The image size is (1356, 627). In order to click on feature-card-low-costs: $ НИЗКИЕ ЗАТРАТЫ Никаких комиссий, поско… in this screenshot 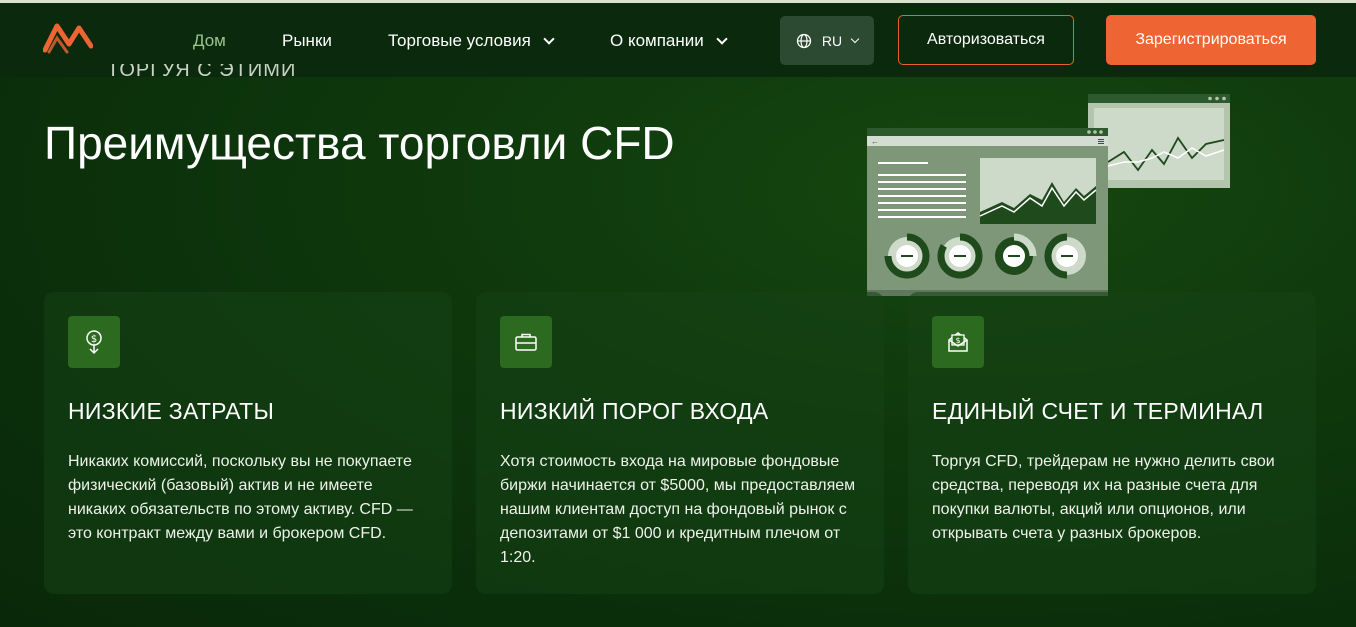, I will do `click(248, 443)`.